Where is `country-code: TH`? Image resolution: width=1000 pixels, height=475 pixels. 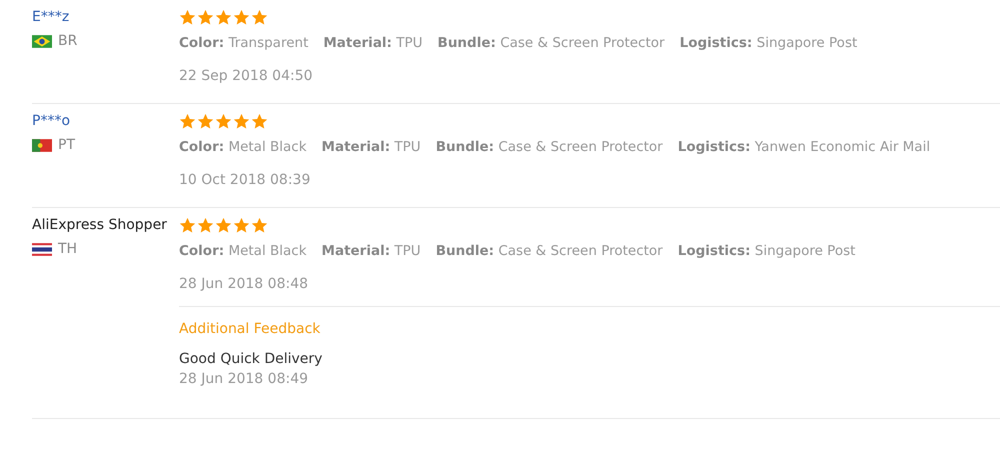
country-code: TH is located at coordinates (68, 249).